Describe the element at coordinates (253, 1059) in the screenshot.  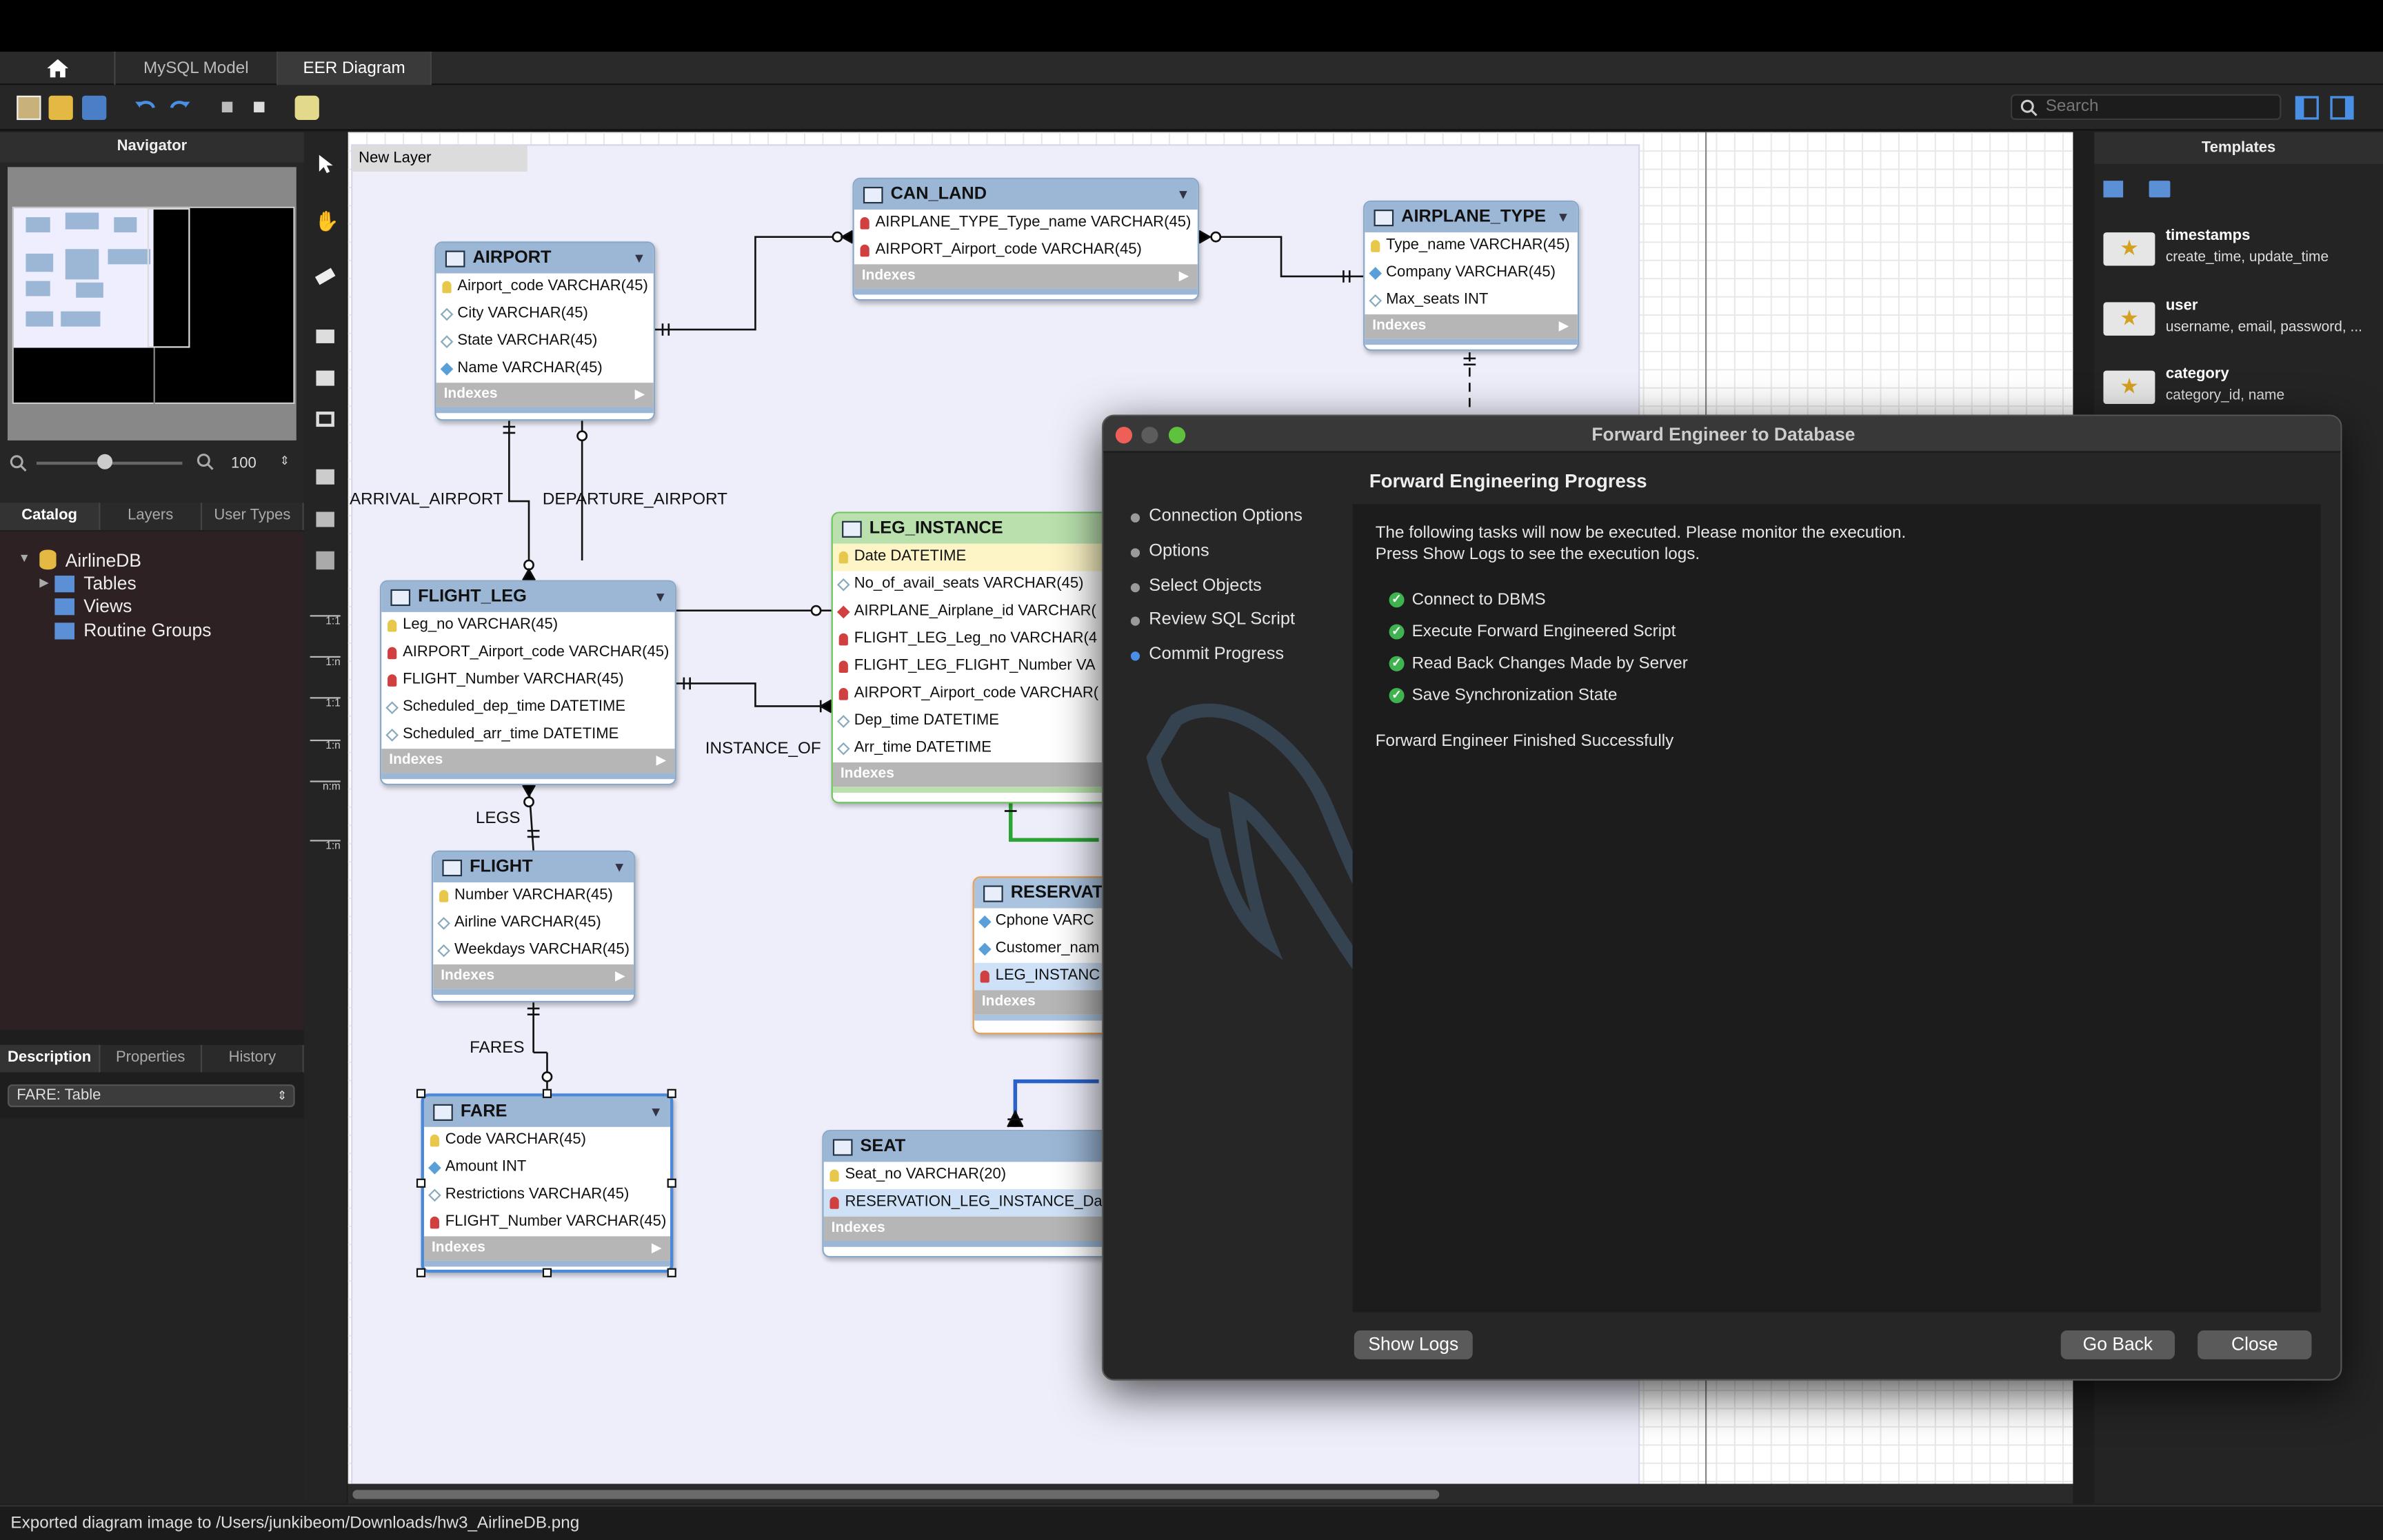
I see `tab-history: History` at that location.